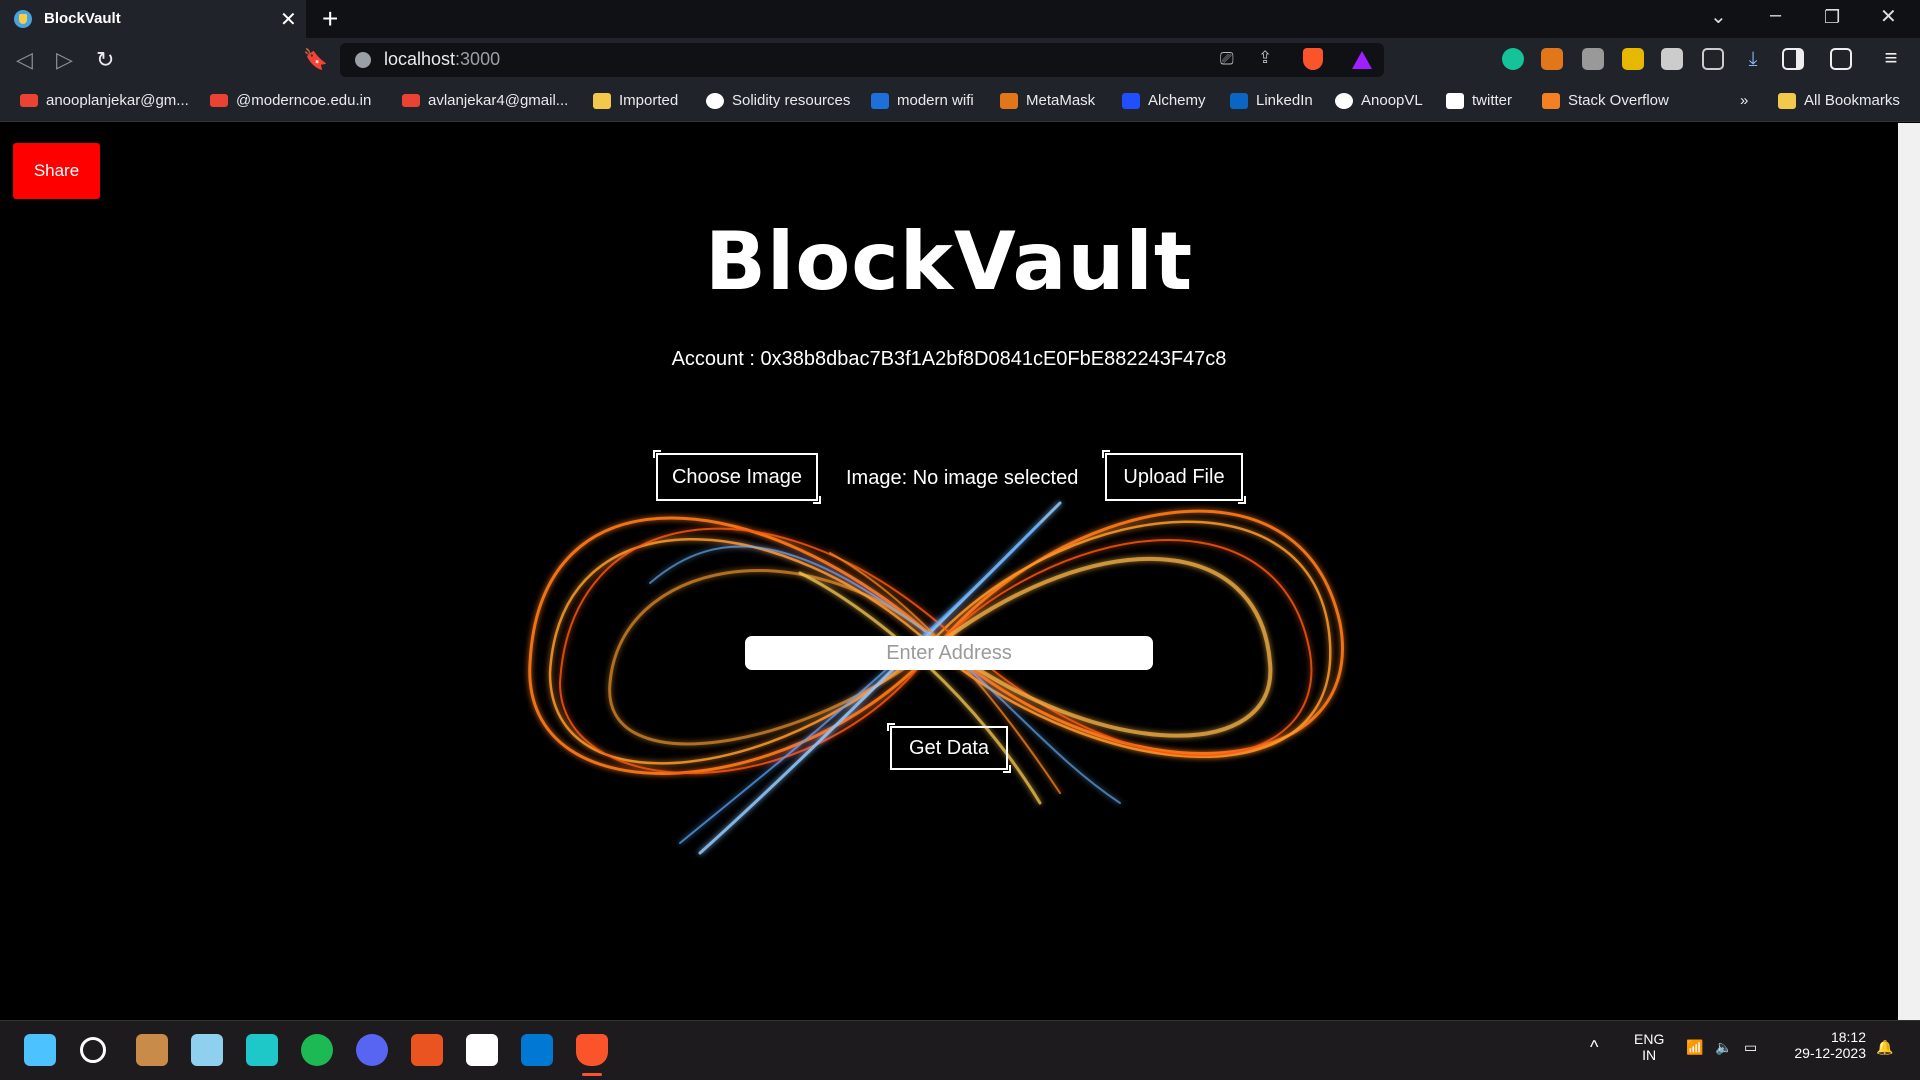 The width and height of the screenshot is (1920, 1080). Describe the element at coordinates (1694, 1047) in the screenshot. I see `wifi-icon: 📶` at that location.